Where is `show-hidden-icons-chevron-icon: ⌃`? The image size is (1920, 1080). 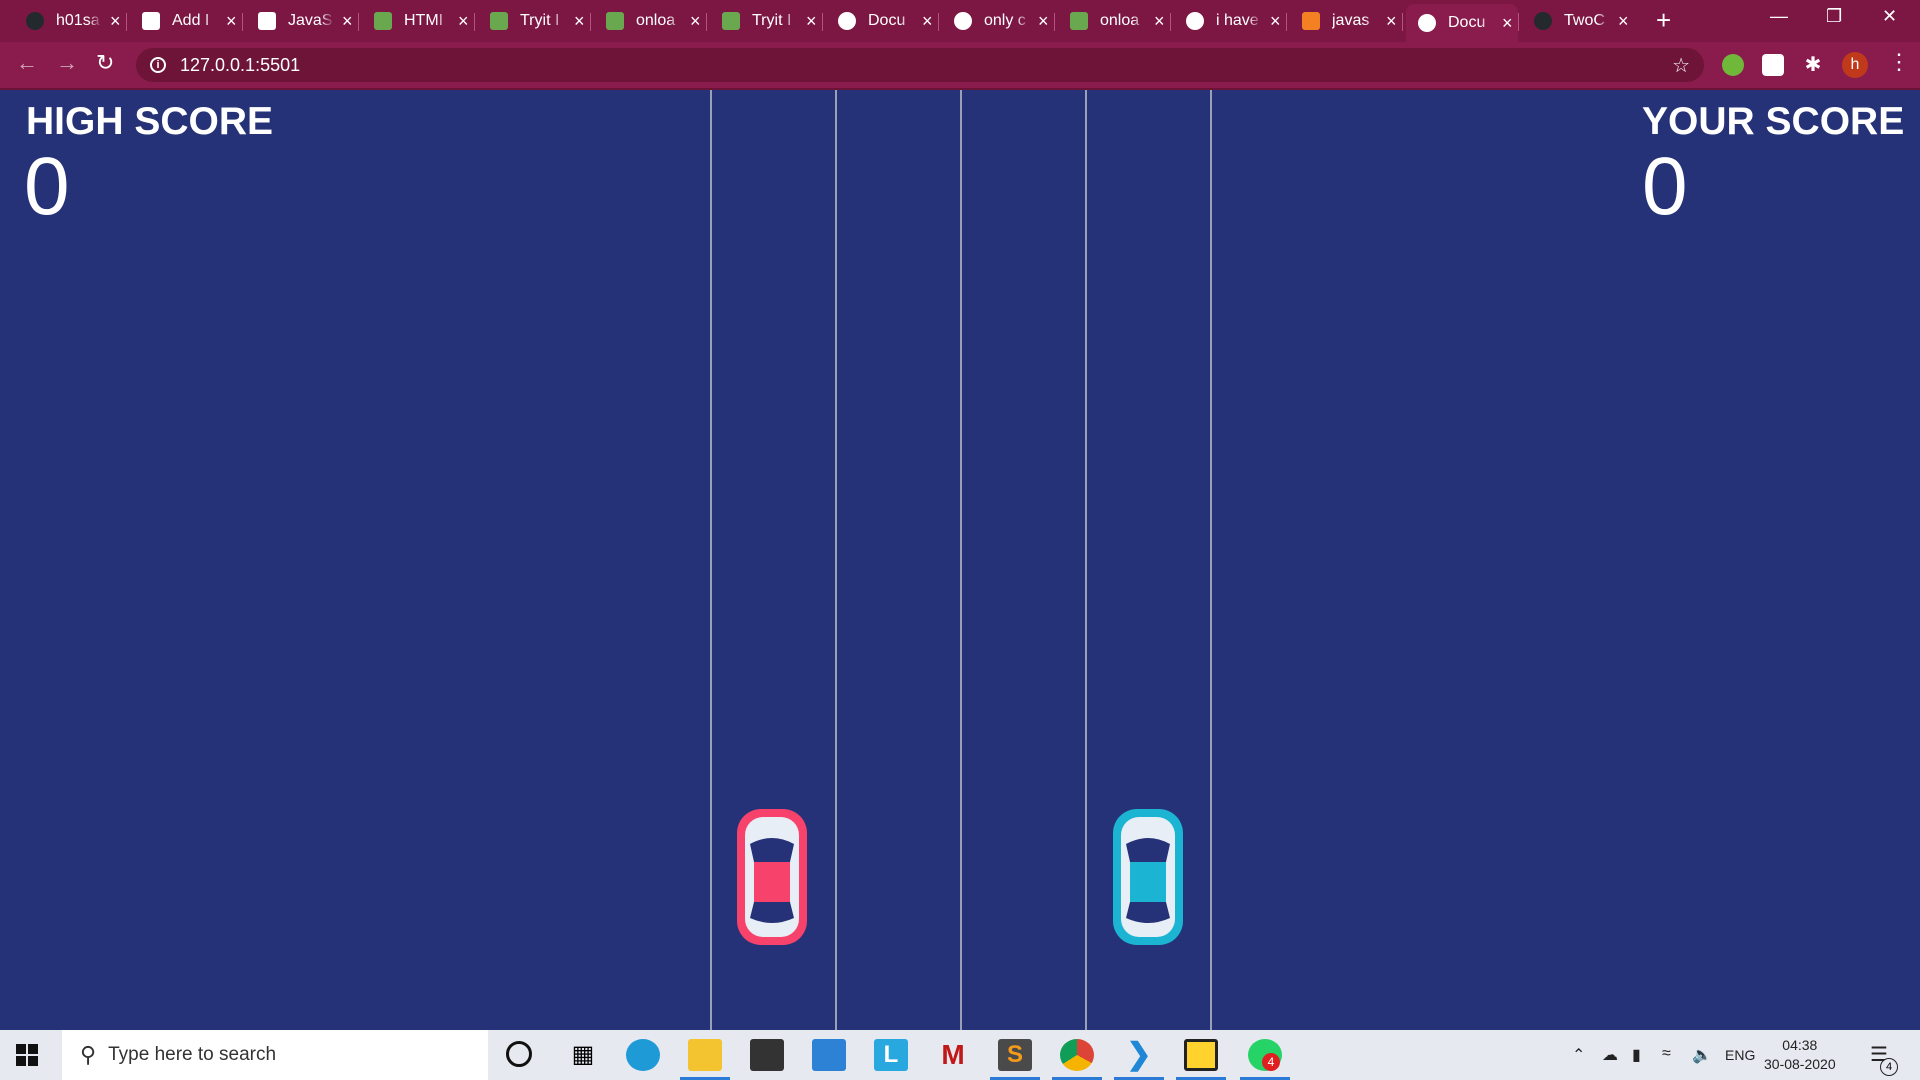 show-hidden-icons-chevron-icon: ⌃ is located at coordinates (1578, 1055).